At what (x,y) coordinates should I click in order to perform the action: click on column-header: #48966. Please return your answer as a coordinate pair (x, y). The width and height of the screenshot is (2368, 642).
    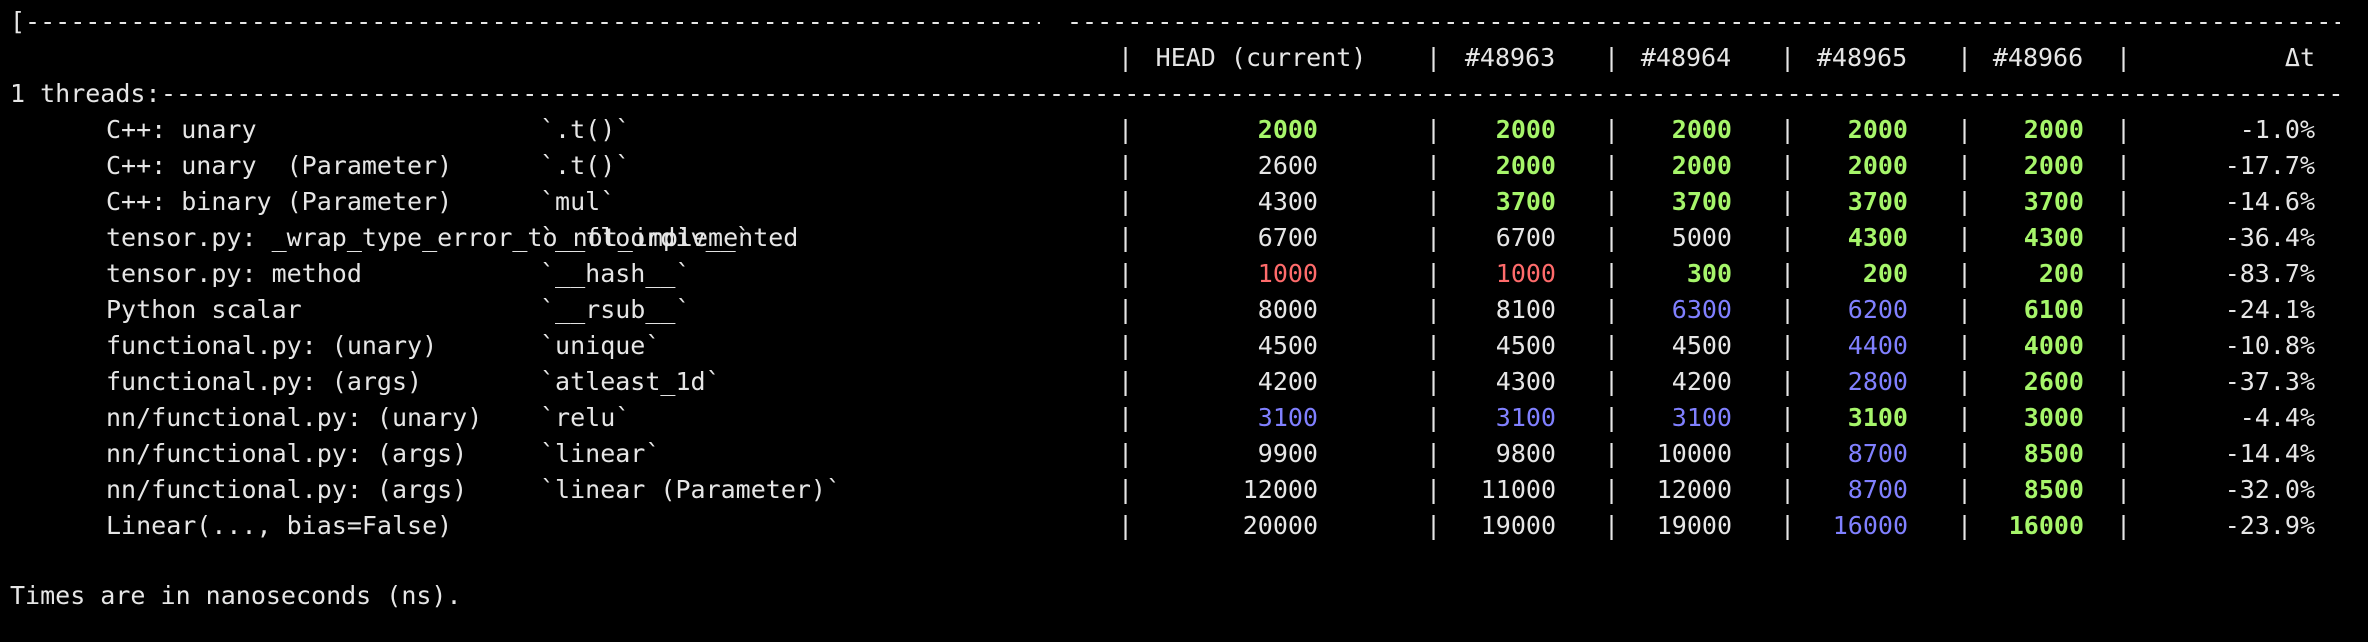
    Looking at the image, I should click on (2038, 57).